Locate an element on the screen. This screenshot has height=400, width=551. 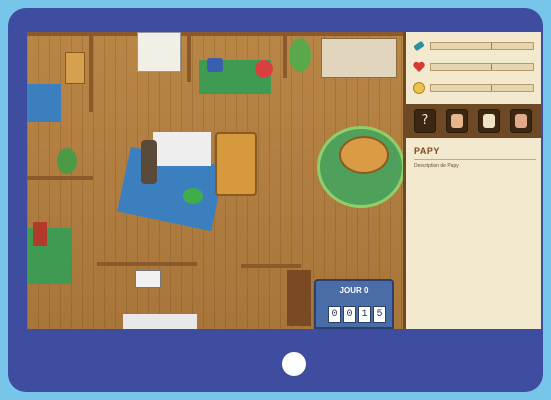
health-stat is located at coordinates (475, 46).